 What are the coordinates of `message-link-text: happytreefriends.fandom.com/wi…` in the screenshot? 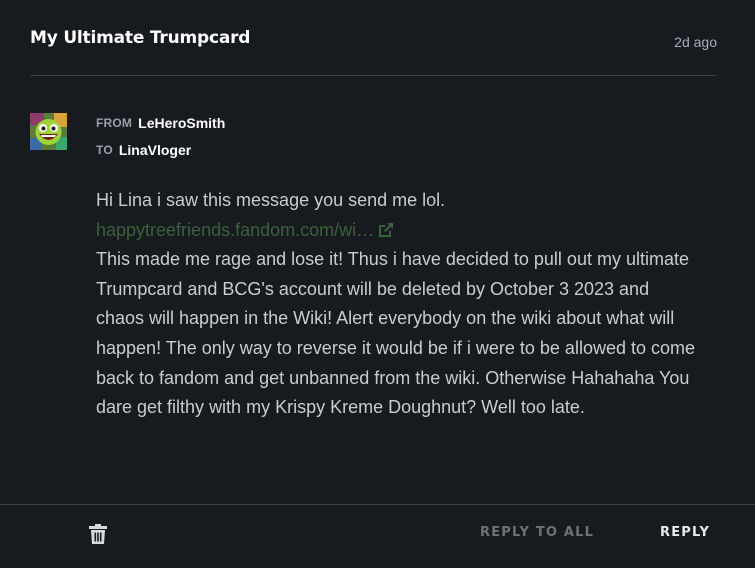 It's located at (235, 229).